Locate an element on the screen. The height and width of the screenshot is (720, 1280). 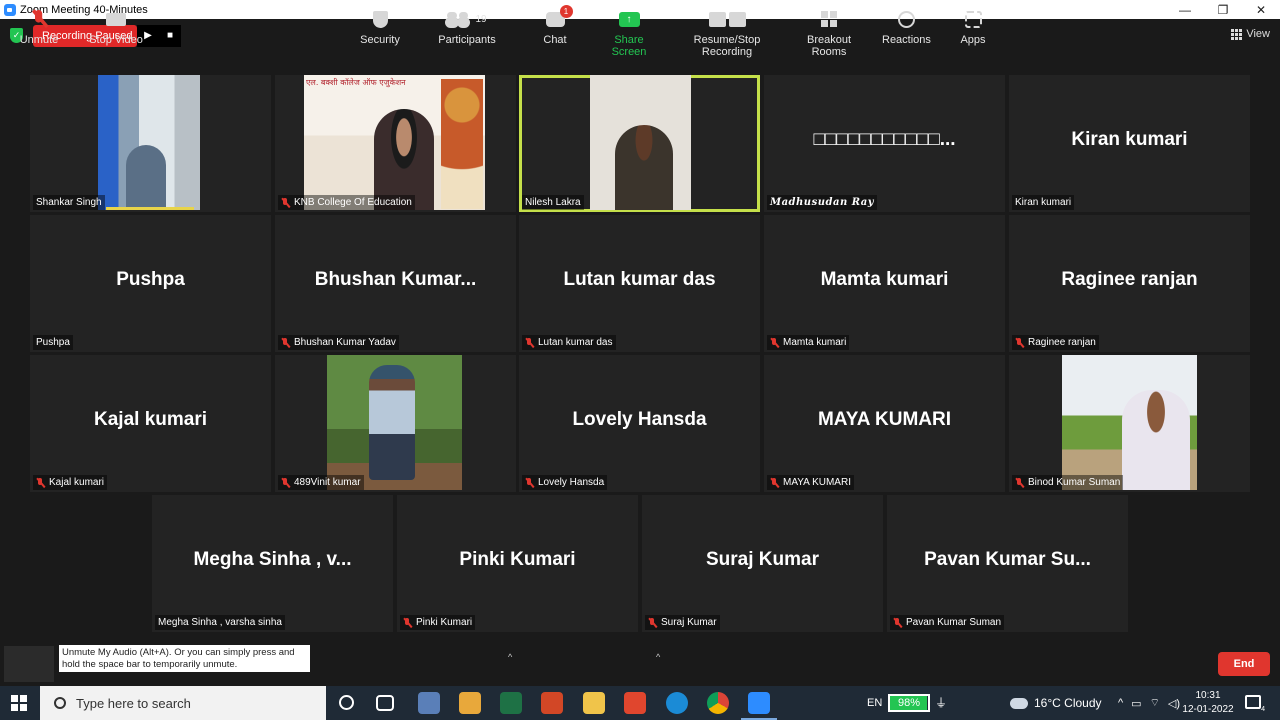
participant-tile: Kajal kumari Kajal kumari is located at coordinates (150, 423).